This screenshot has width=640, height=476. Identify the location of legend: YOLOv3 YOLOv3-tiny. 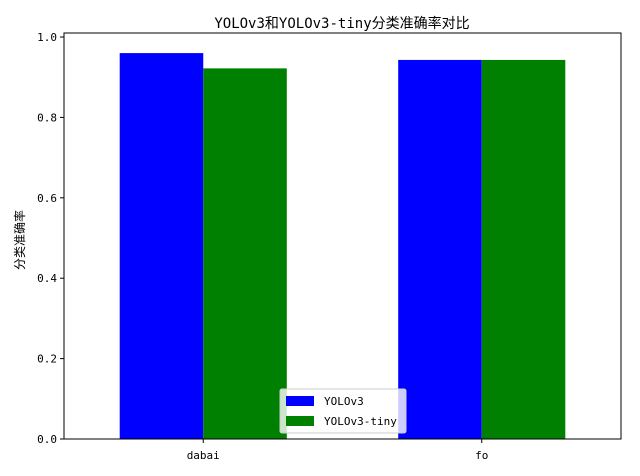
(343, 411).